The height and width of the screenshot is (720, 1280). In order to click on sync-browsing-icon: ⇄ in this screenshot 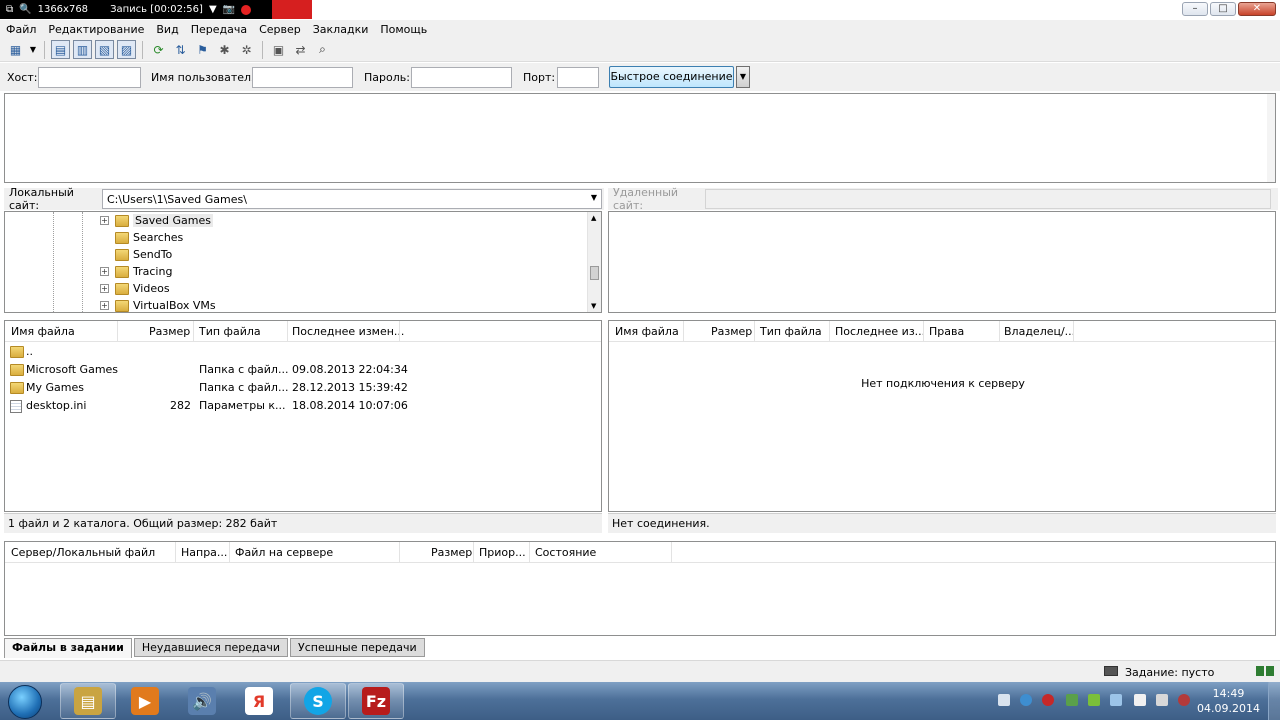, I will do `click(300, 49)`.